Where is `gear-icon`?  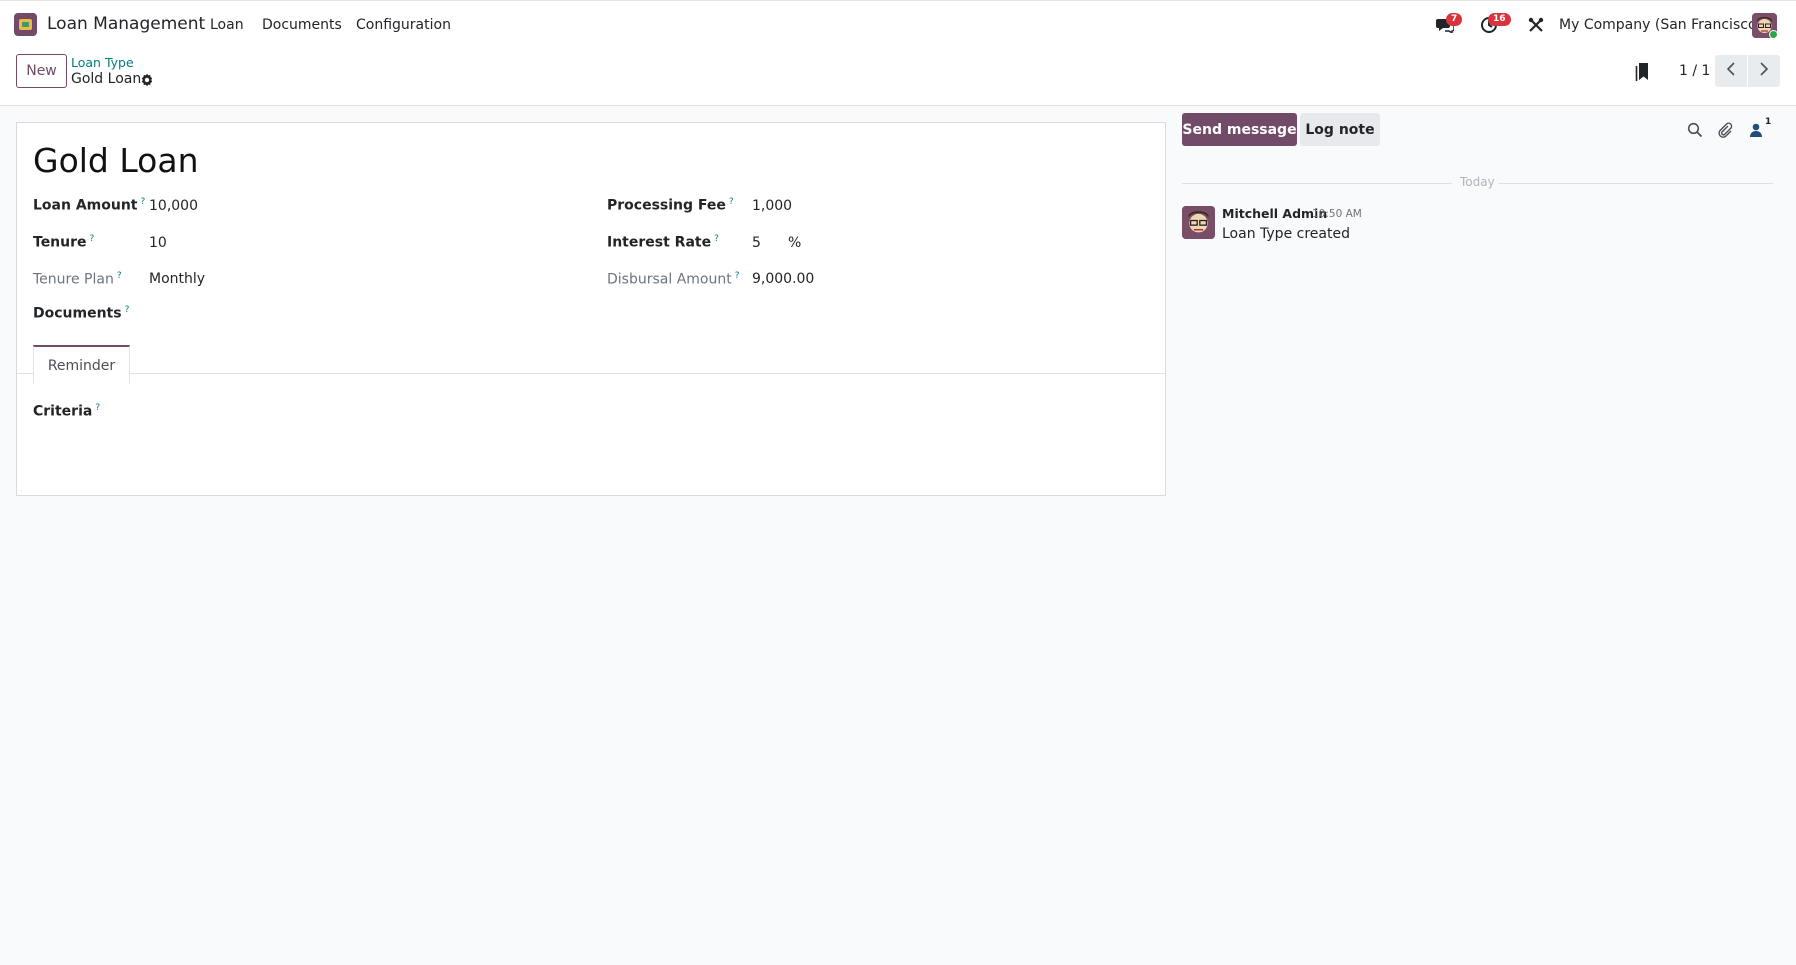
gear-icon is located at coordinates (147, 80).